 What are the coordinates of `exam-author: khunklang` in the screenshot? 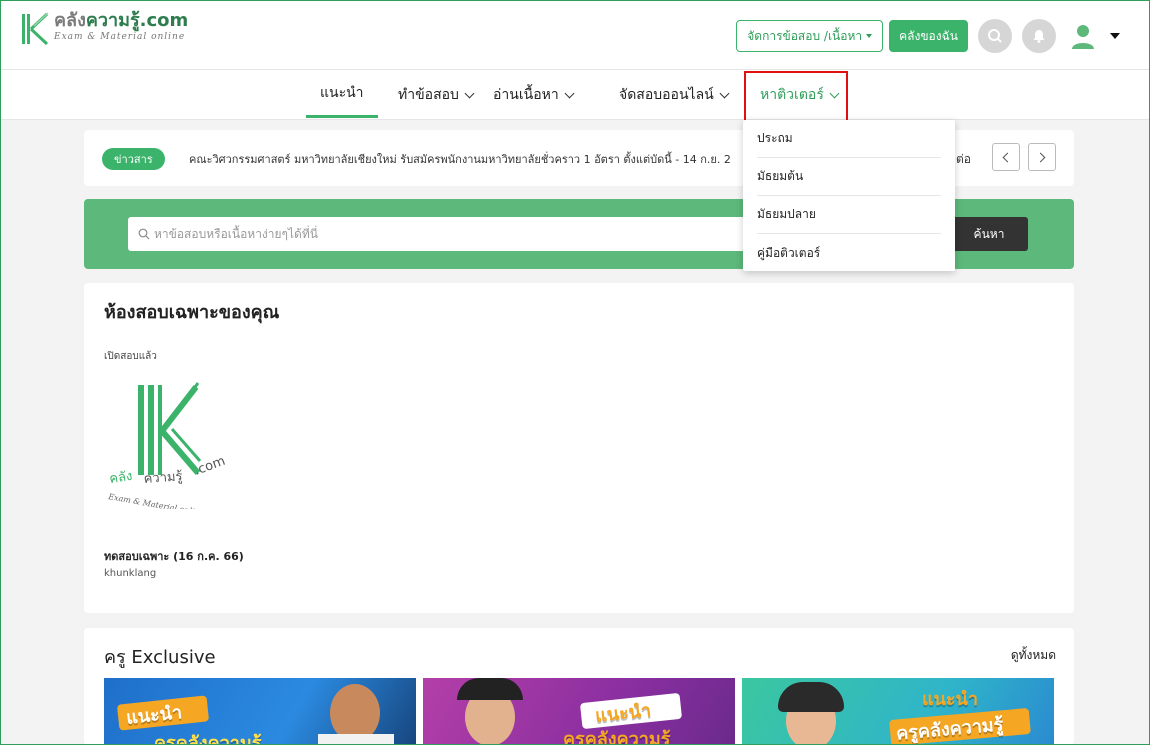 It's located at (130, 573).